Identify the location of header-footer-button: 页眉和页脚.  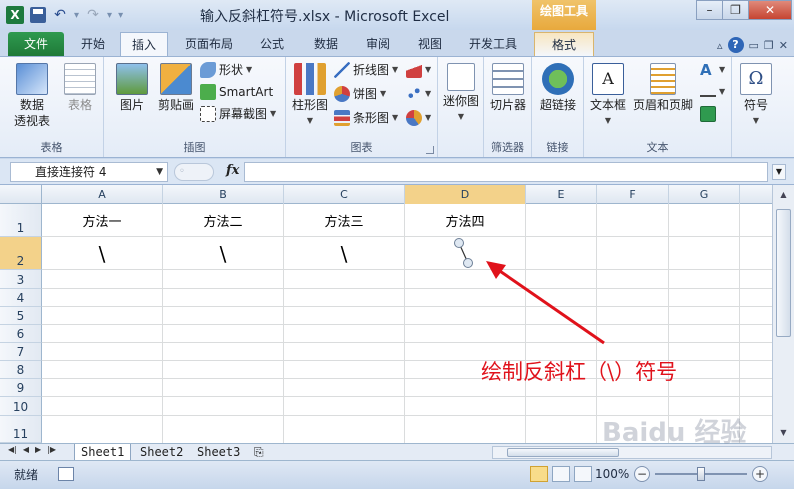
(663, 88).